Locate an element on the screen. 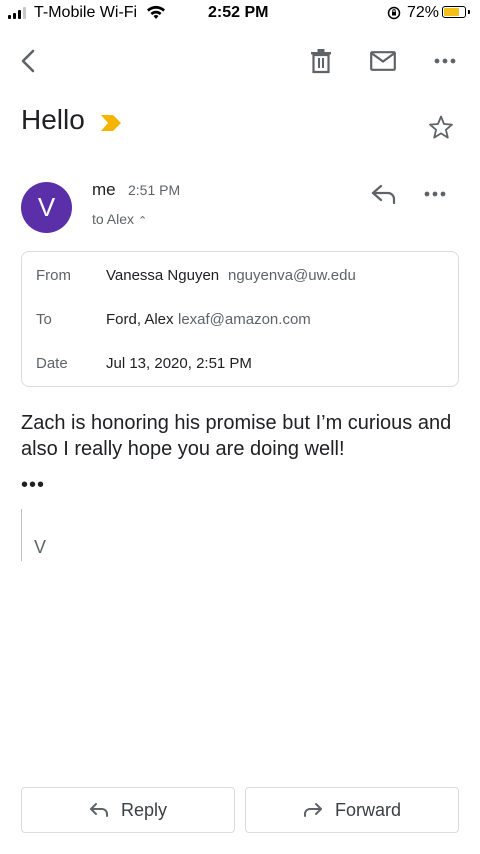  reply-button: Reply is located at coordinates (128, 810).